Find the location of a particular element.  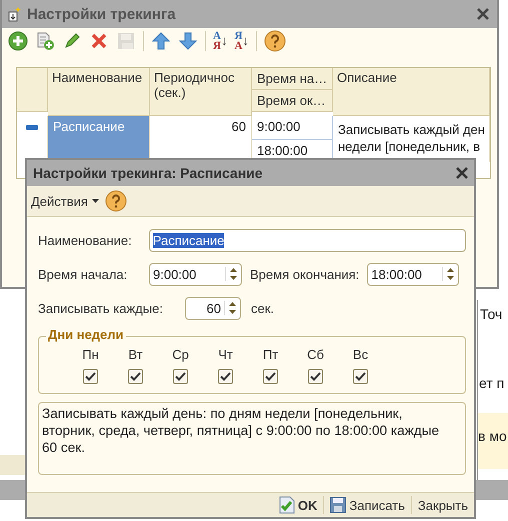

day-label: Чт is located at coordinates (225, 354).